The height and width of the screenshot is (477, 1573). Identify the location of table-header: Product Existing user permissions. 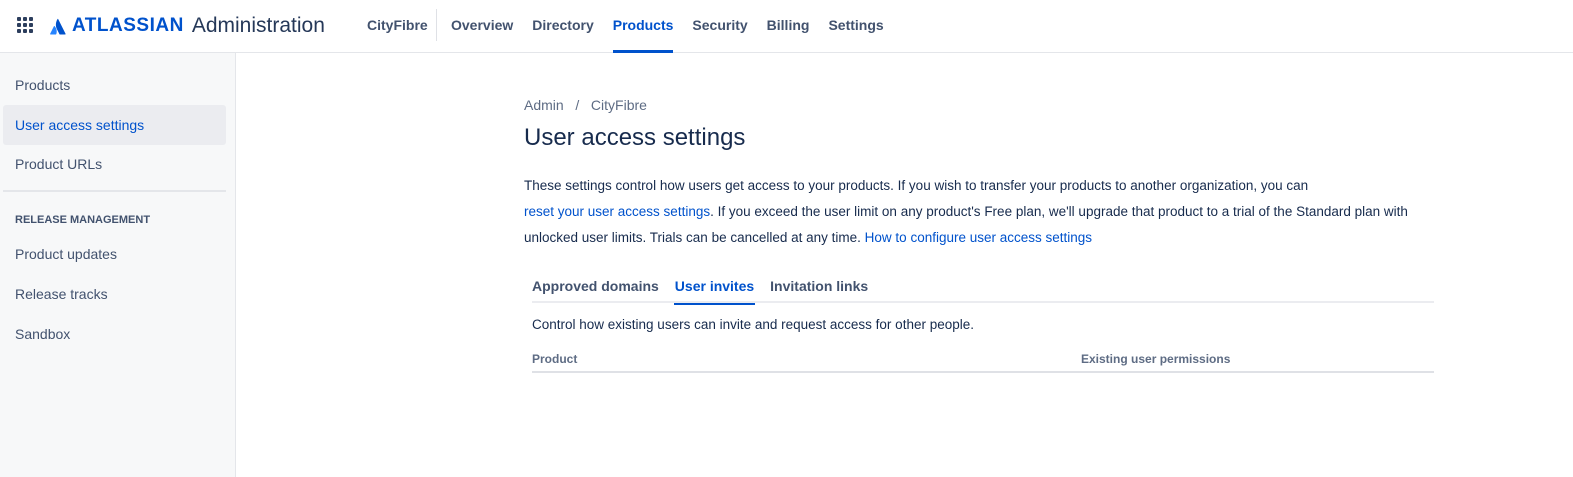
(983, 361).